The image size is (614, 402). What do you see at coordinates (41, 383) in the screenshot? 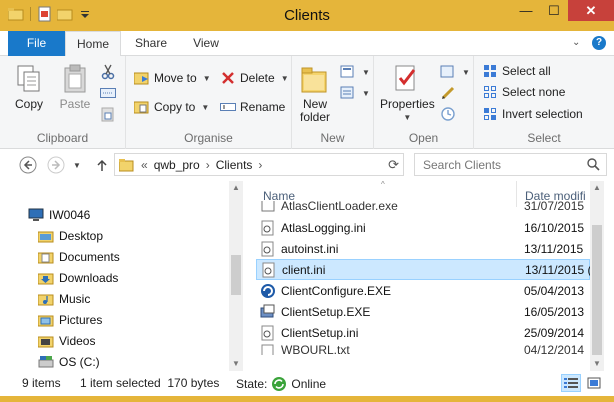
I see `item-count: 9 items` at bounding box center [41, 383].